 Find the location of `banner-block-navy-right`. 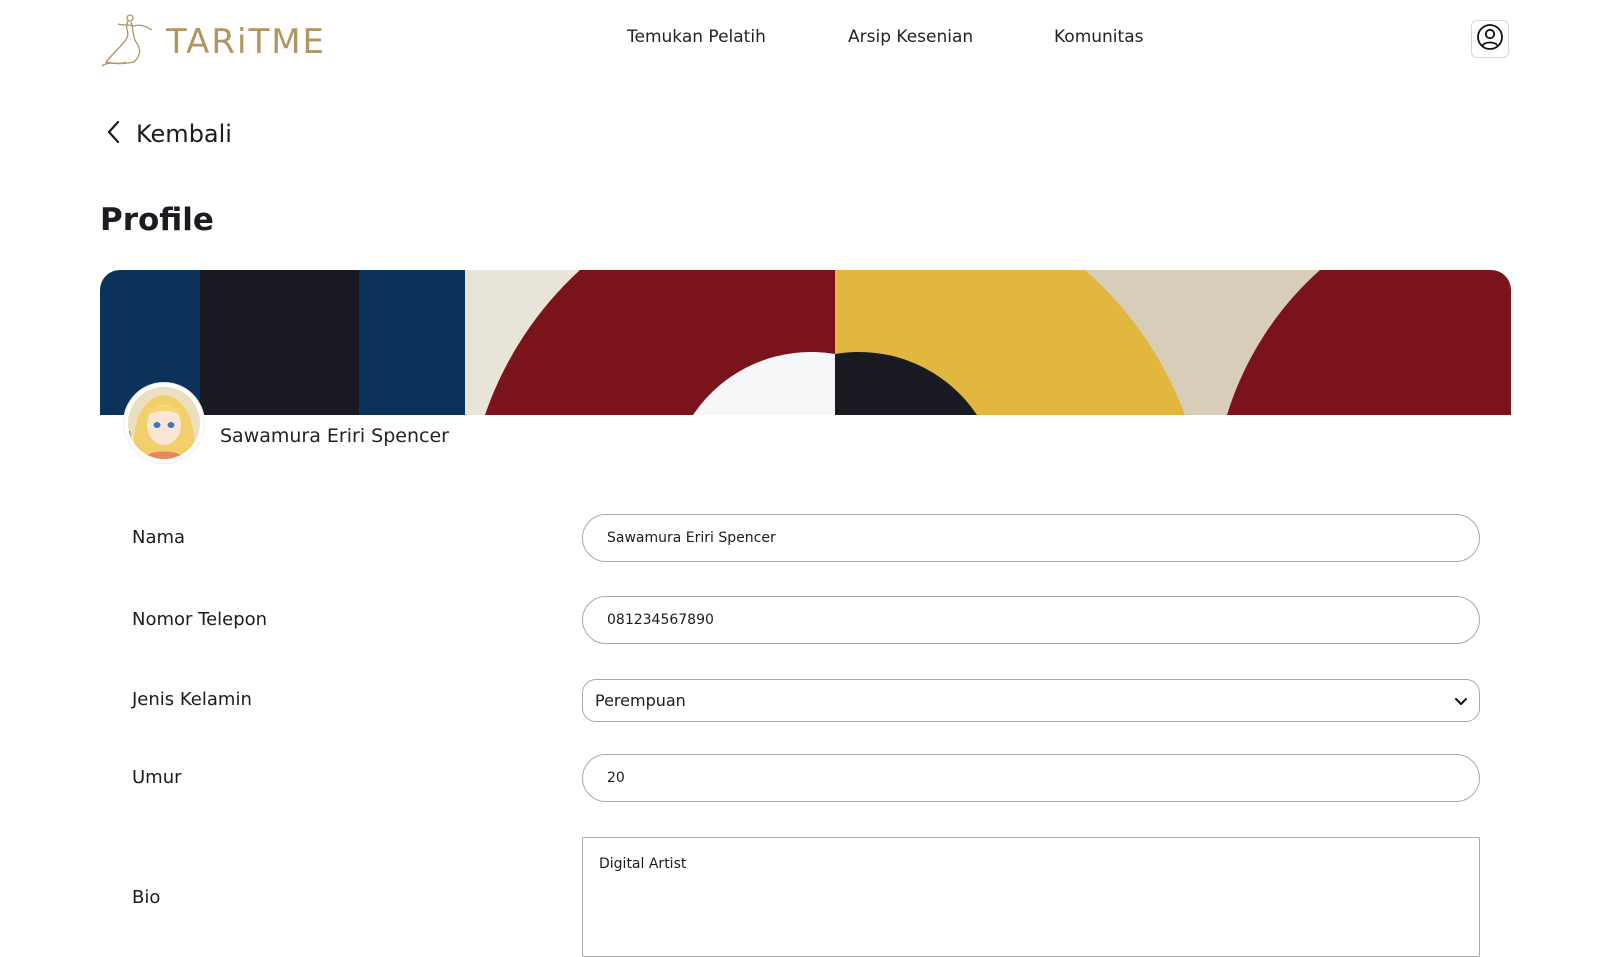

banner-block-navy-right is located at coordinates (412, 342).